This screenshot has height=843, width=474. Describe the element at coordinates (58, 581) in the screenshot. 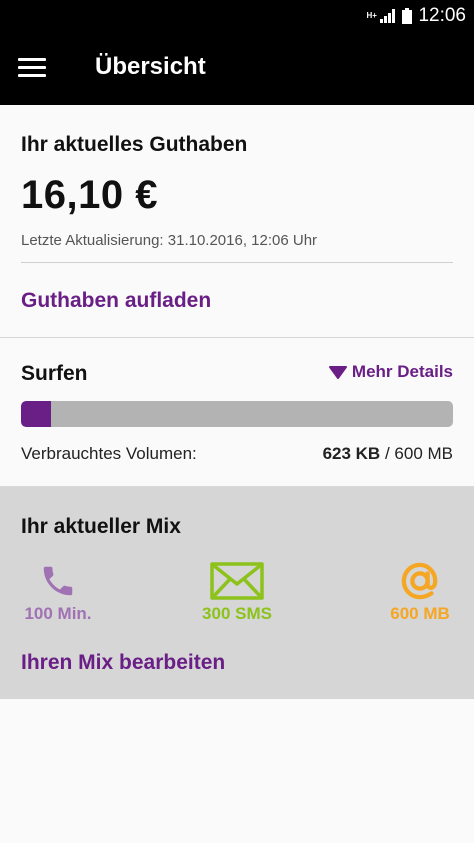

I see `phone-icon` at that location.